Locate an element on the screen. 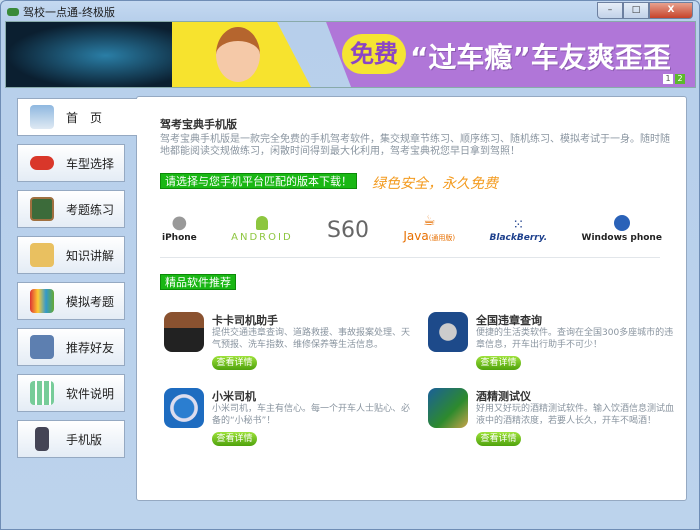 The height and width of the screenshot is (530, 700). platform-label: ANDROID is located at coordinates (262, 237).